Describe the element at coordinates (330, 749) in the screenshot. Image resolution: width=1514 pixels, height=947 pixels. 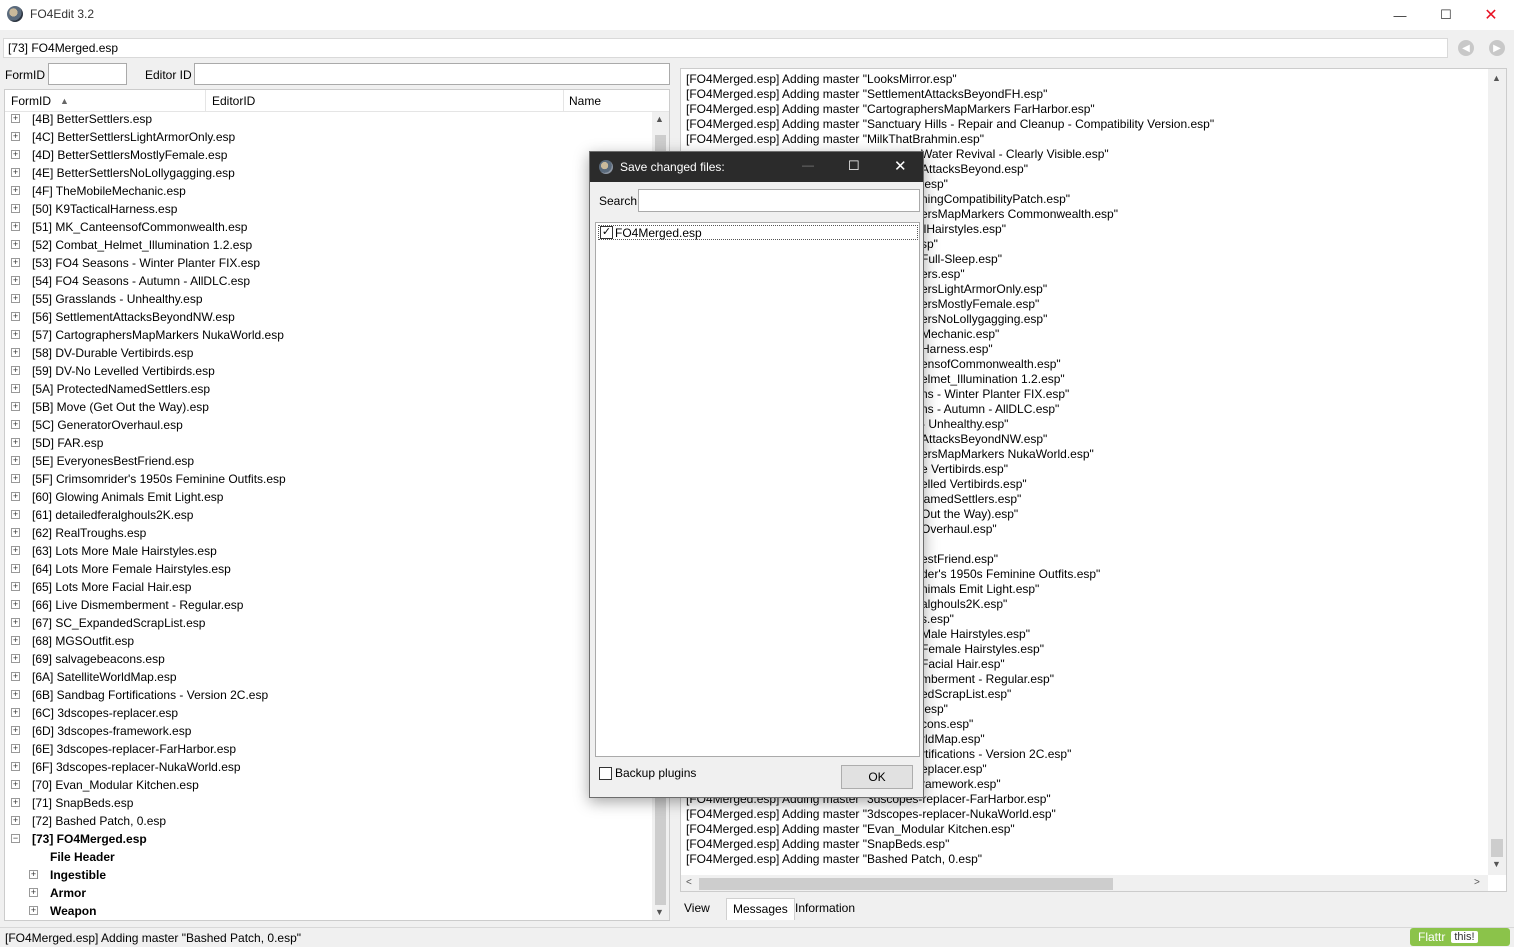
I see `tree-row: + [6E] 3dscopes-replacer-FarHarbor.esp` at that location.